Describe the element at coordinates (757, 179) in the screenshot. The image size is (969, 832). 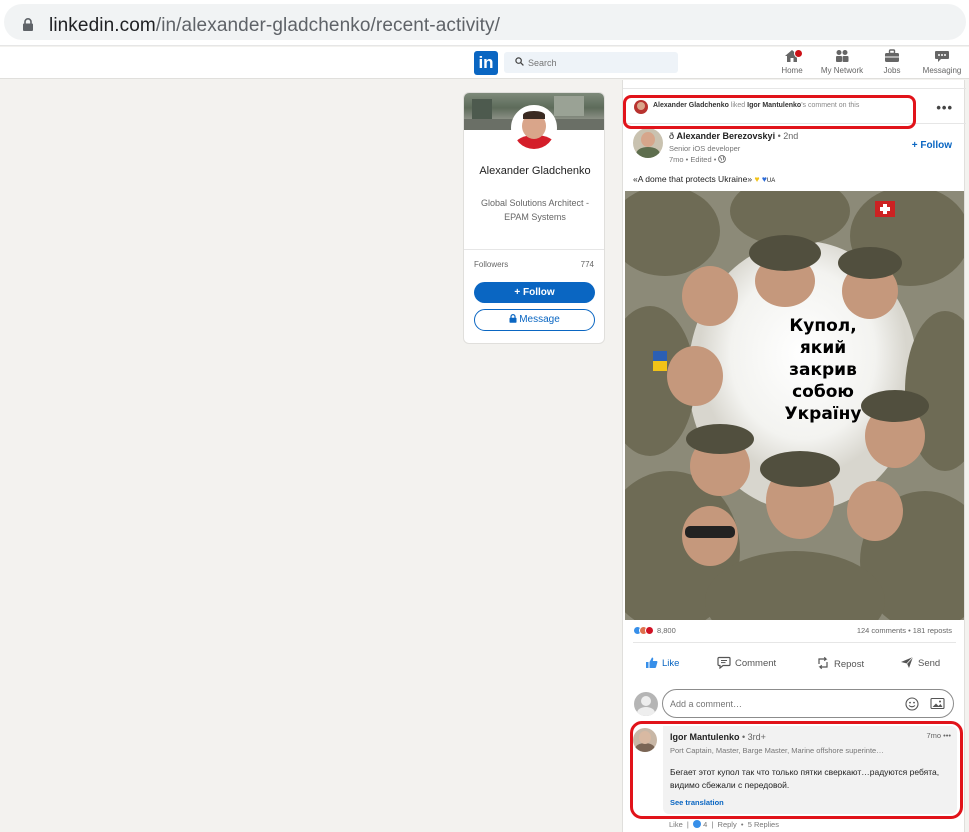
I see `yellow-heart-icon: ♥` at that location.